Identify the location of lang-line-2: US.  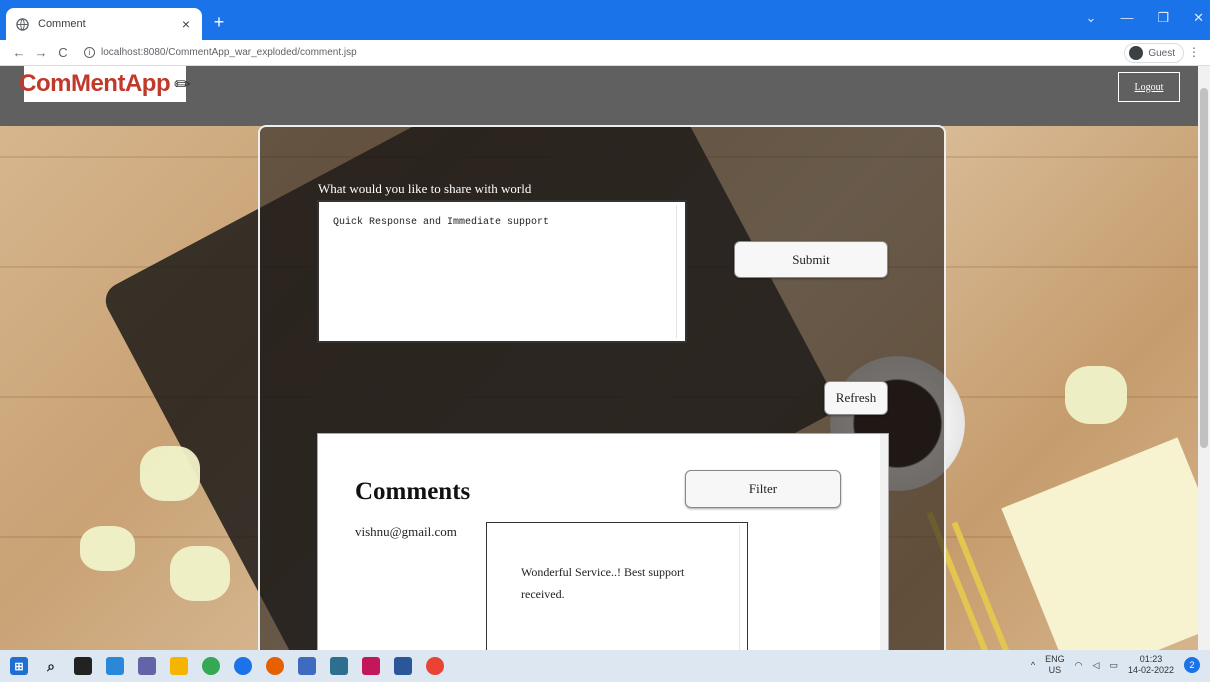
(1055, 670).